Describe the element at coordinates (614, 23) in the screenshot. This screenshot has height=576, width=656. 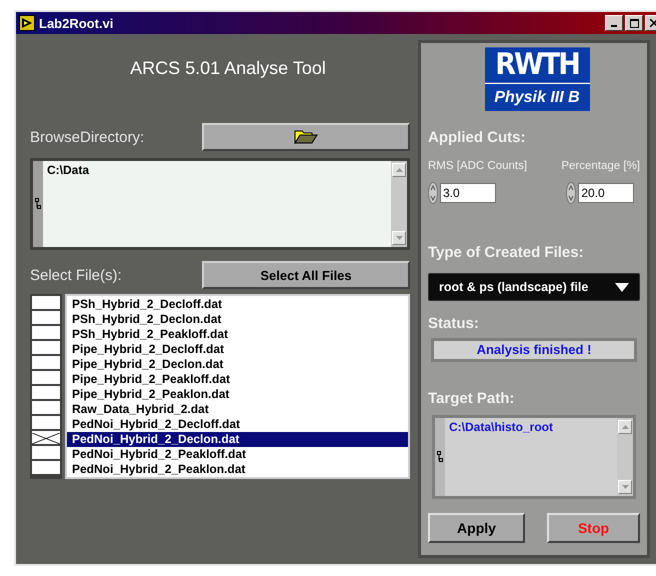
I see `minimize-button` at that location.